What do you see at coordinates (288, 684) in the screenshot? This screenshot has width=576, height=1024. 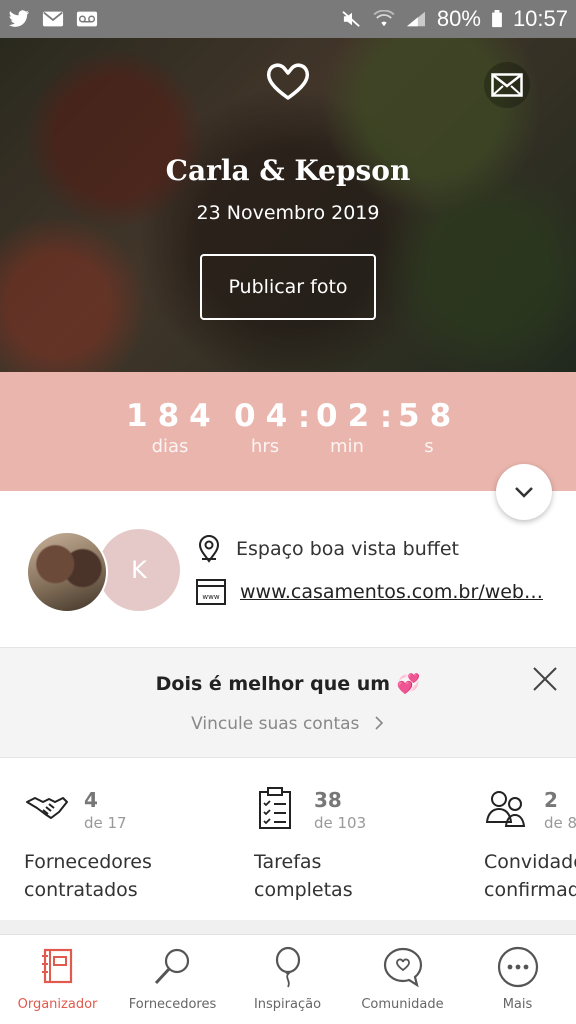 I see `banner-title: Dois é melhor que um 💞` at bounding box center [288, 684].